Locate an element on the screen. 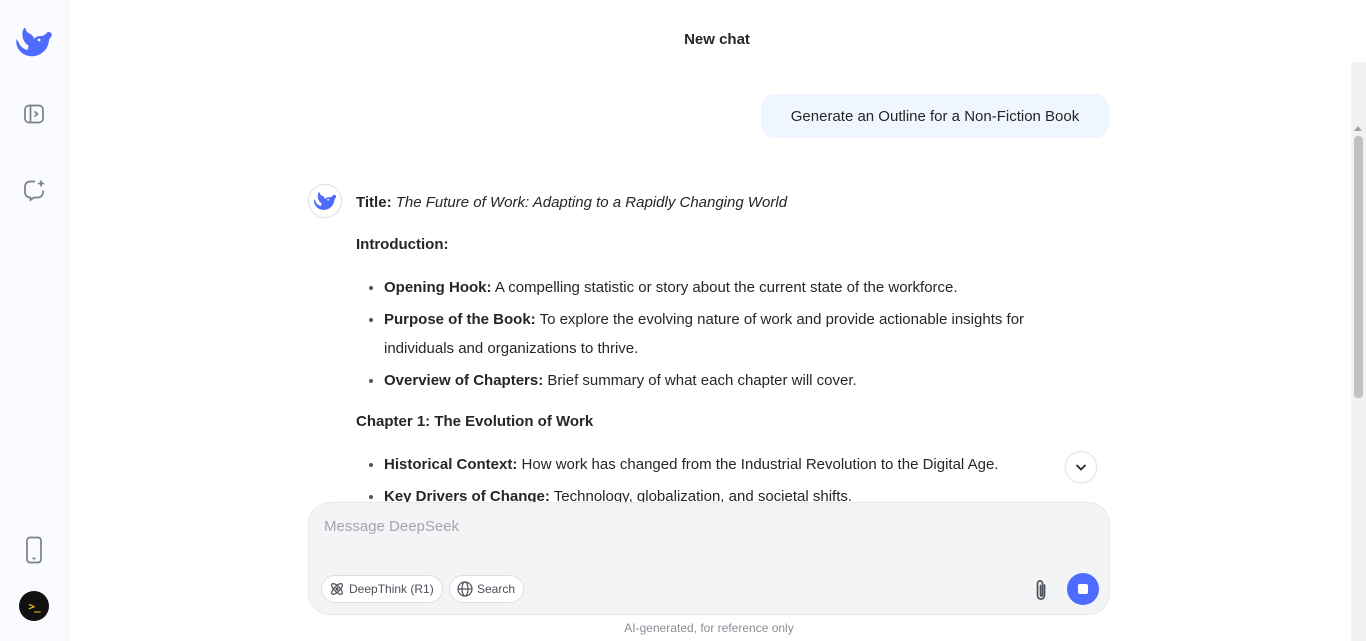 This screenshot has width=1366, height=641. deepthink-button: DeepThink (R1) is located at coordinates (382, 589).